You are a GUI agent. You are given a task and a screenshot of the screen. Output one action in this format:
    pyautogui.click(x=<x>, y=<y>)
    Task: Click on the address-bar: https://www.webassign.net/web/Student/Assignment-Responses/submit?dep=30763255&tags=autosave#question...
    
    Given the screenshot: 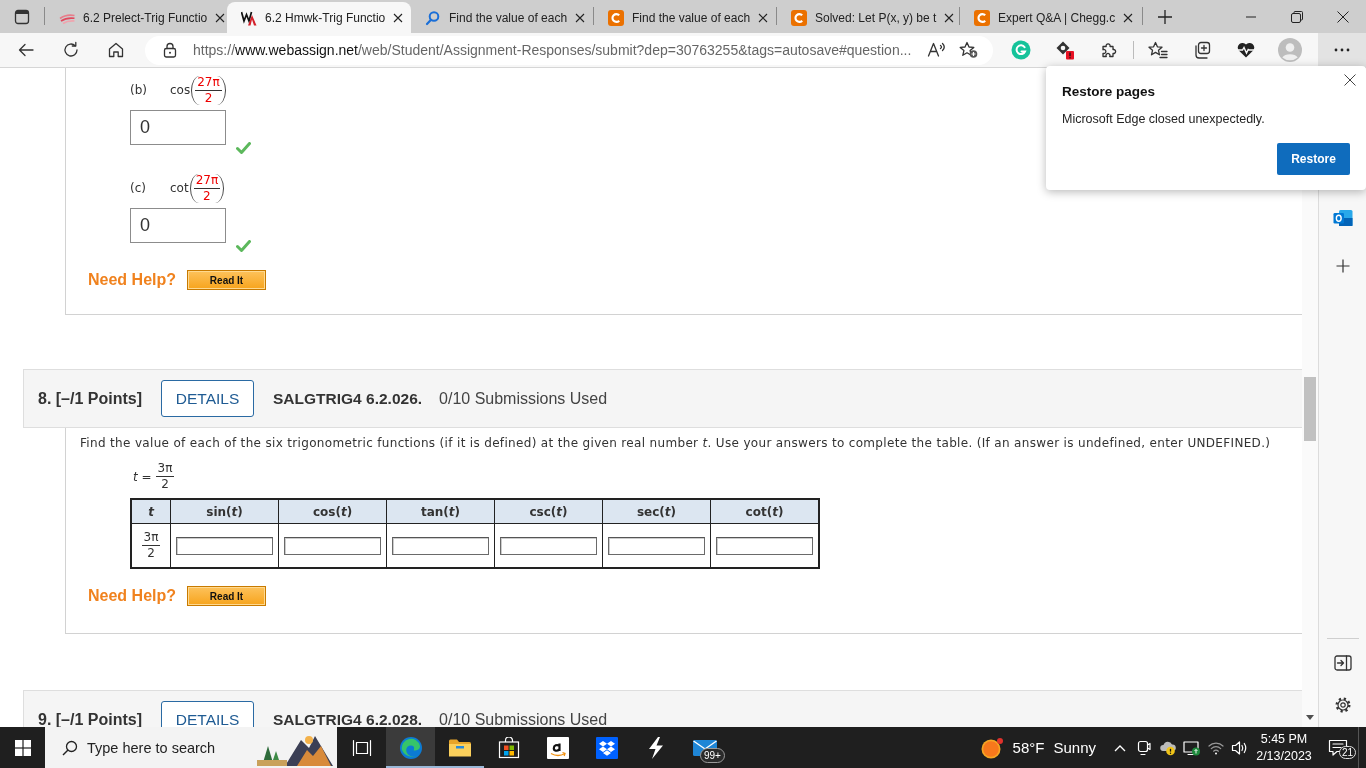 What is the action you would take?
    pyautogui.click(x=569, y=50)
    